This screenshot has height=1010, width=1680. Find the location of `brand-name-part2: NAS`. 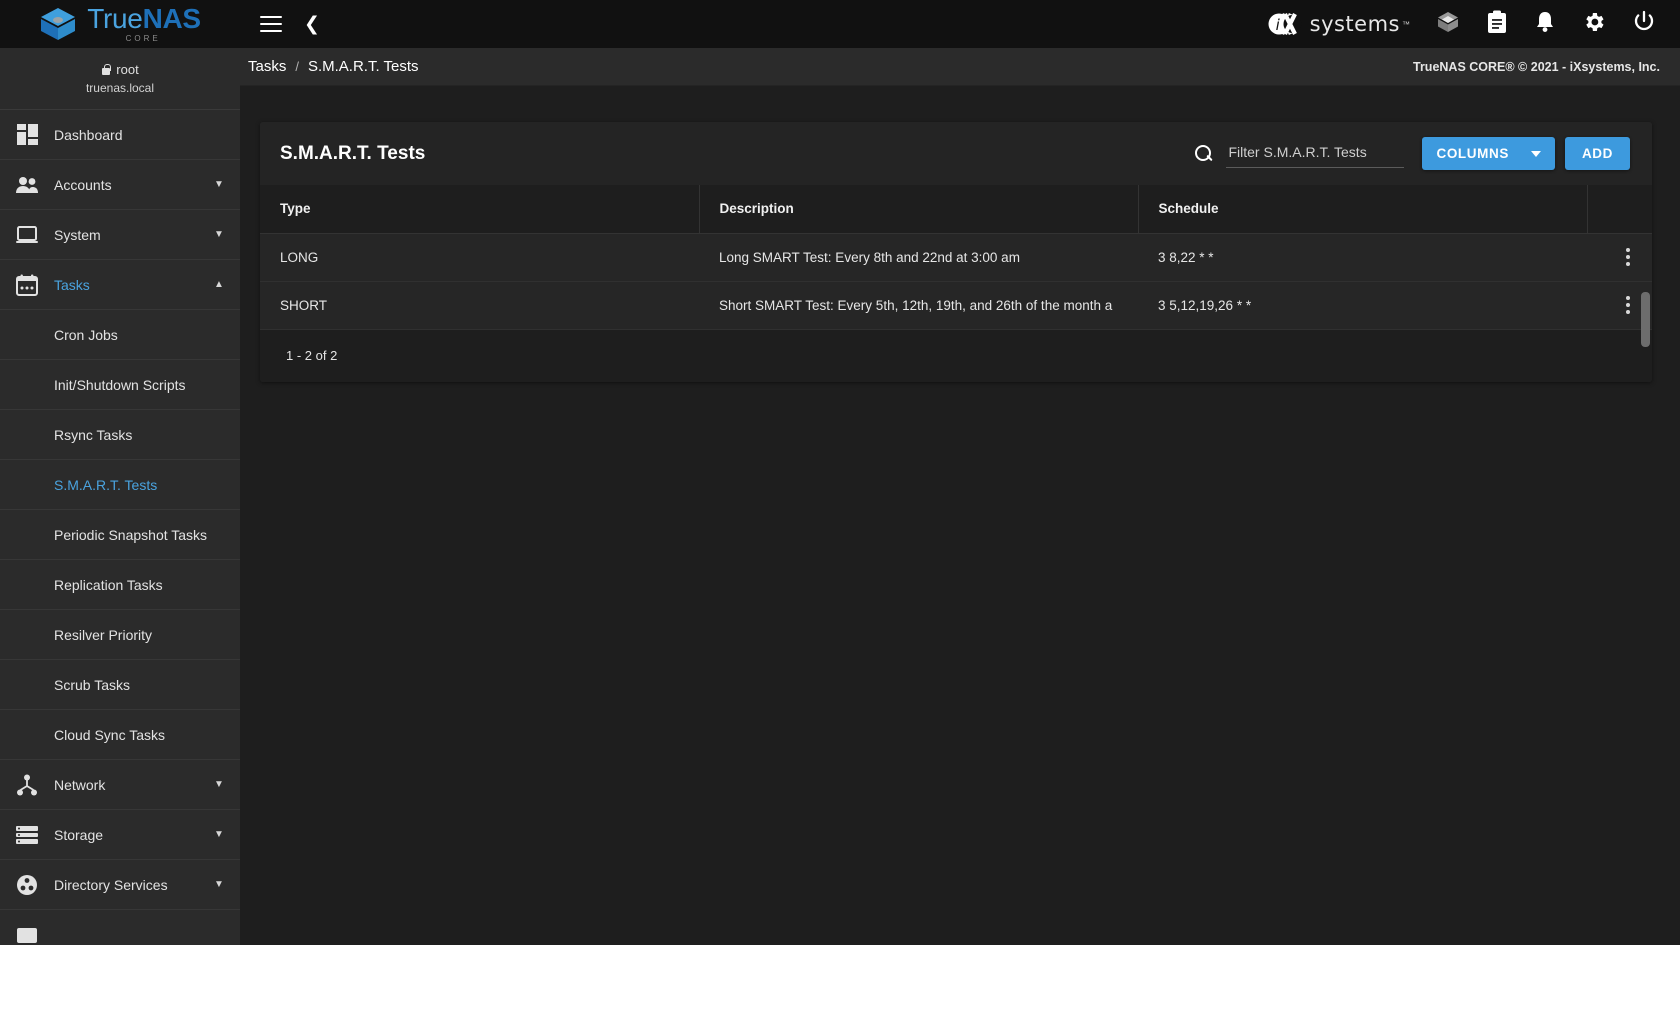

brand-name-part2: NAS is located at coordinates (172, 18).